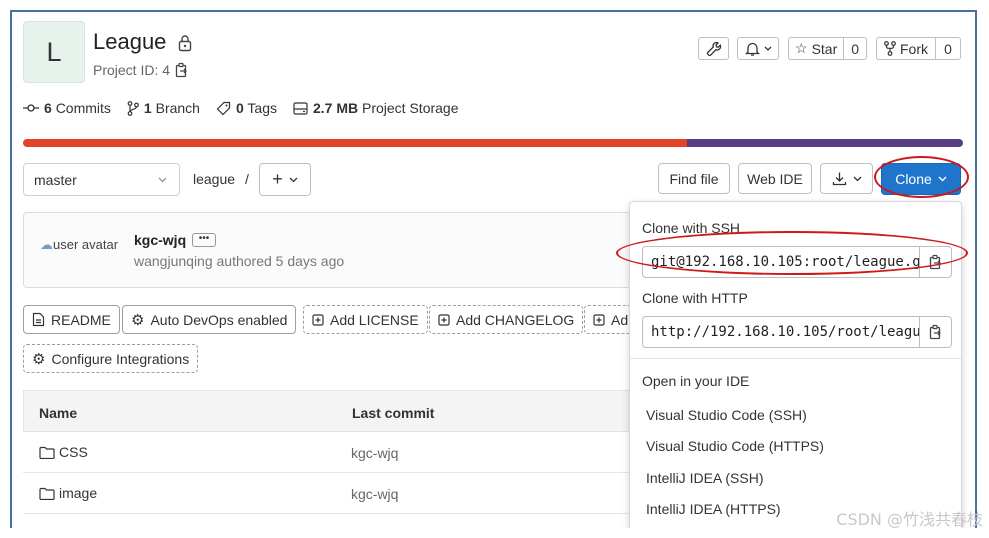 This screenshot has height=538, width=989. I want to click on project-title: League, so click(129, 42).